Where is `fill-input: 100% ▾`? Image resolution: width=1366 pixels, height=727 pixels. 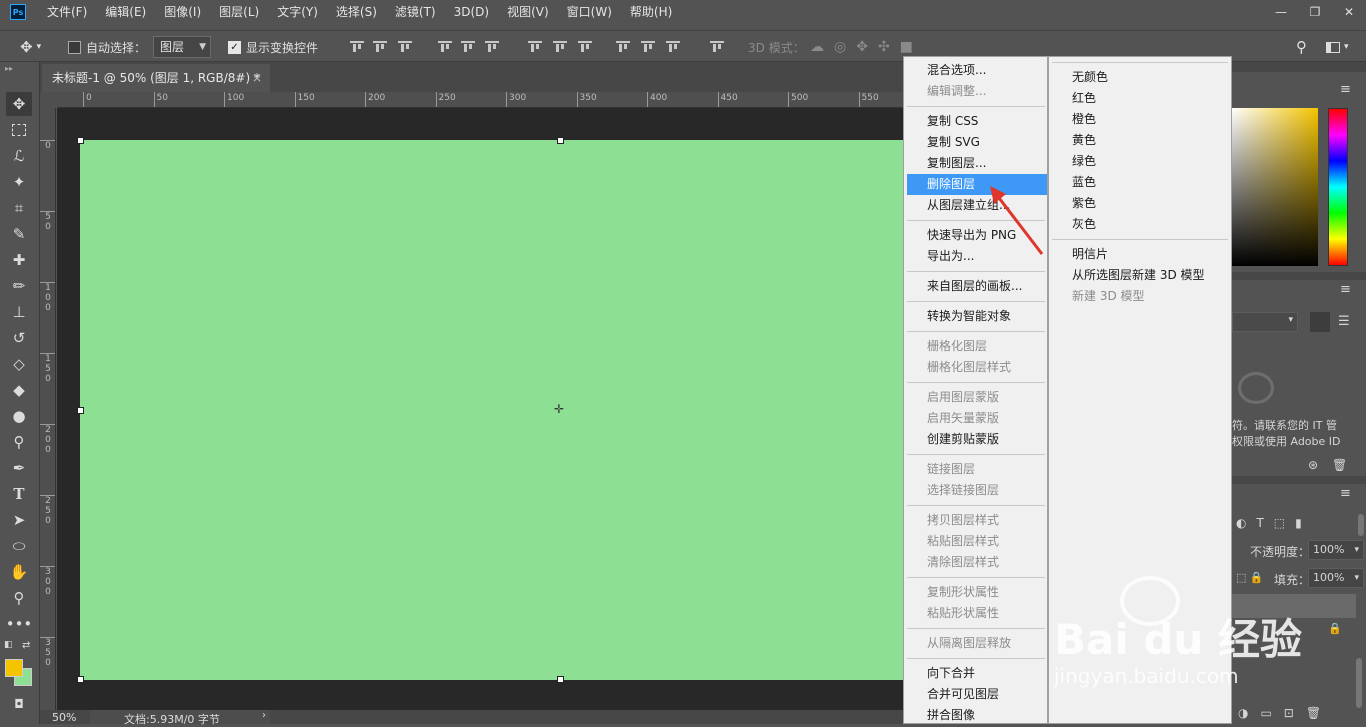
fill-input: 100% ▾ is located at coordinates (1336, 578).